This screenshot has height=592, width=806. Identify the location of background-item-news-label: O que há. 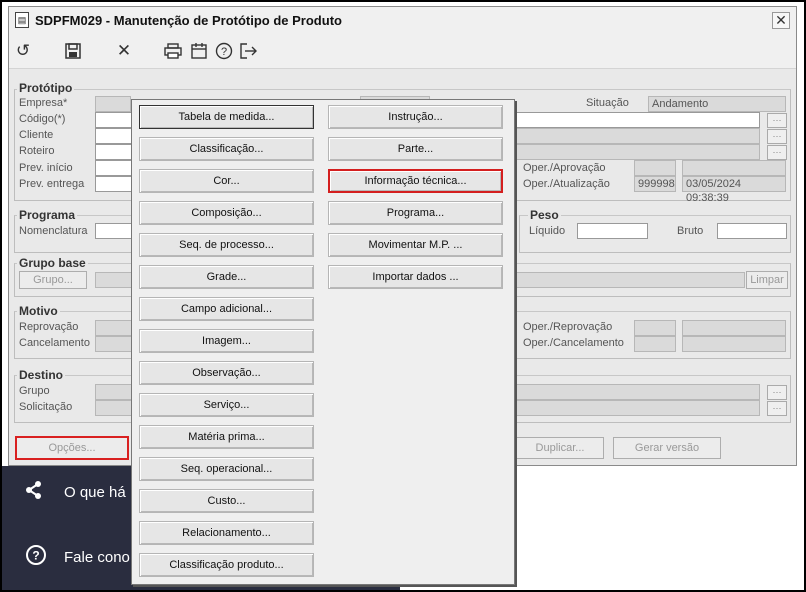
(95, 492).